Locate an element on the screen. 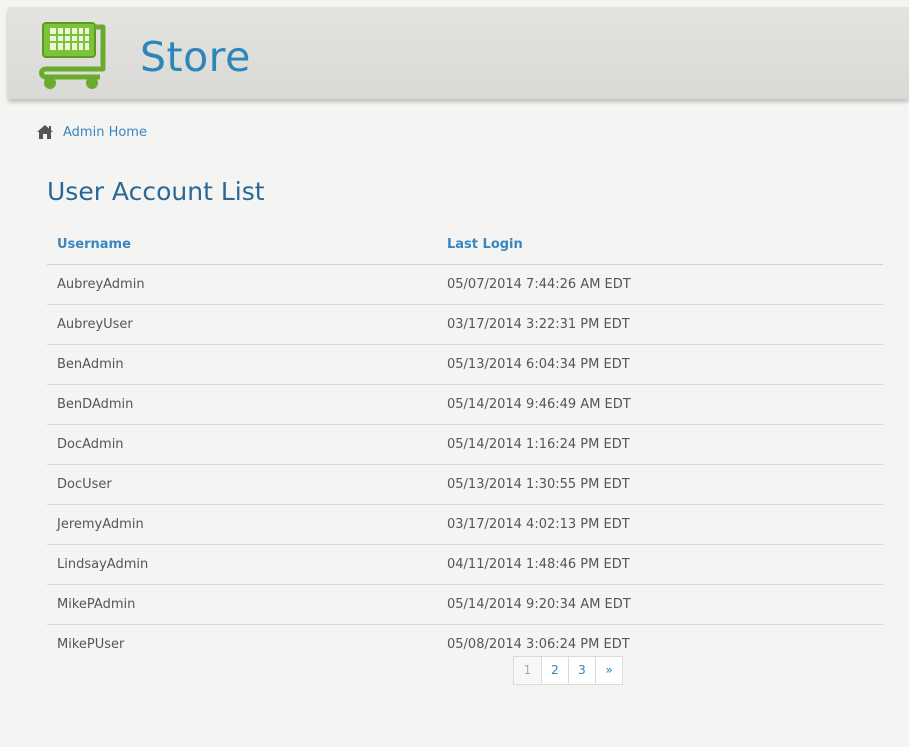  username-cell: LindsayAdmin is located at coordinates (242, 564).